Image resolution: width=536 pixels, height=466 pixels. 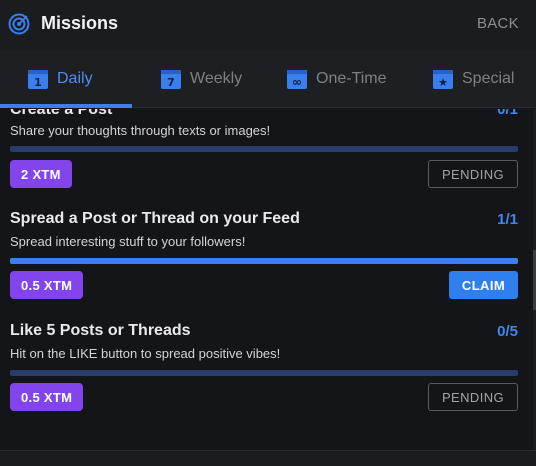 What do you see at coordinates (100, 330) in the screenshot?
I see `mission-title: Like 5 Posts or Threads` at bounding box center [100, 330].